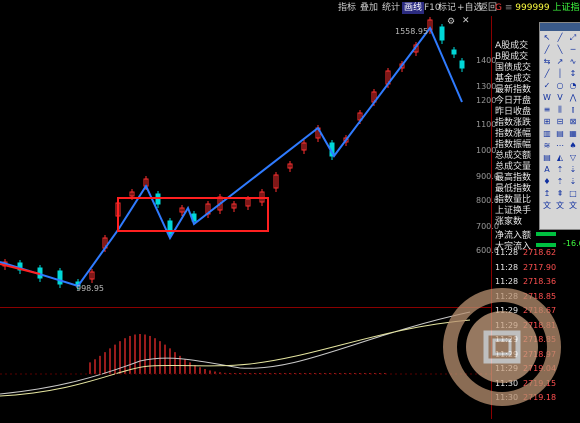 The width and height of the screenshot is (580, 423). What do you see at coordinates (369, 8) in the screenshot?
I see `tb-overlay: 叠加` at bounding box center [369, 8].